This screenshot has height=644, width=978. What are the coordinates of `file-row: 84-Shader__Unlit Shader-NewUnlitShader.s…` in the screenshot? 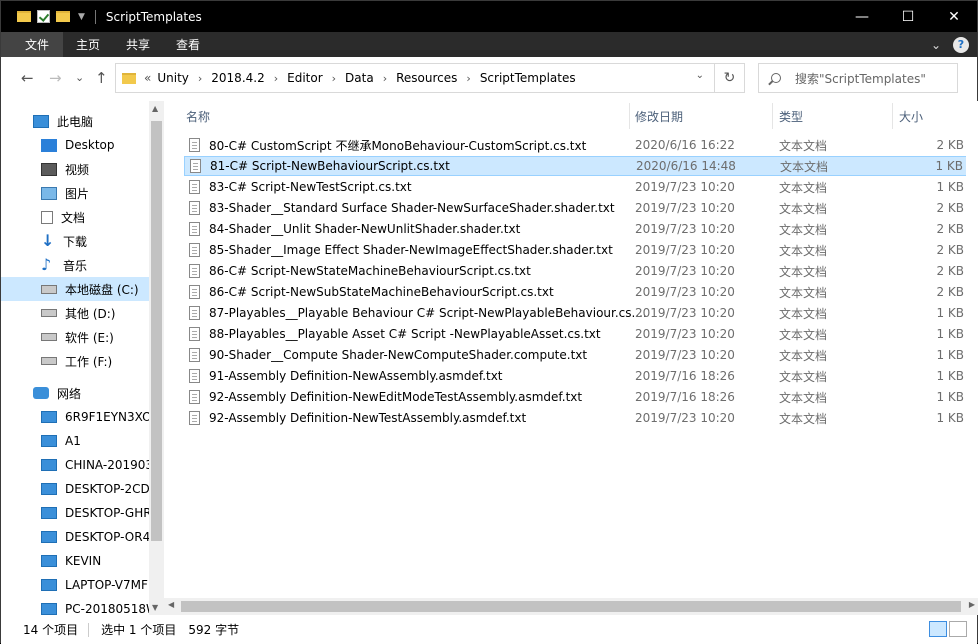 It's located at (575, 229).